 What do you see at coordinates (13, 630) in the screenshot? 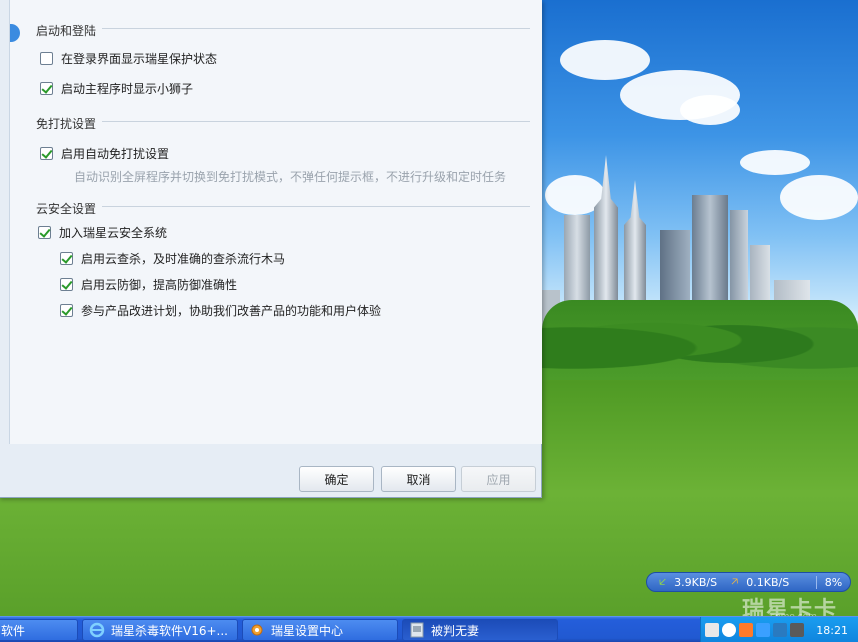
I see `taskbar-item-label: 软件` at bounding box center [13, 630].